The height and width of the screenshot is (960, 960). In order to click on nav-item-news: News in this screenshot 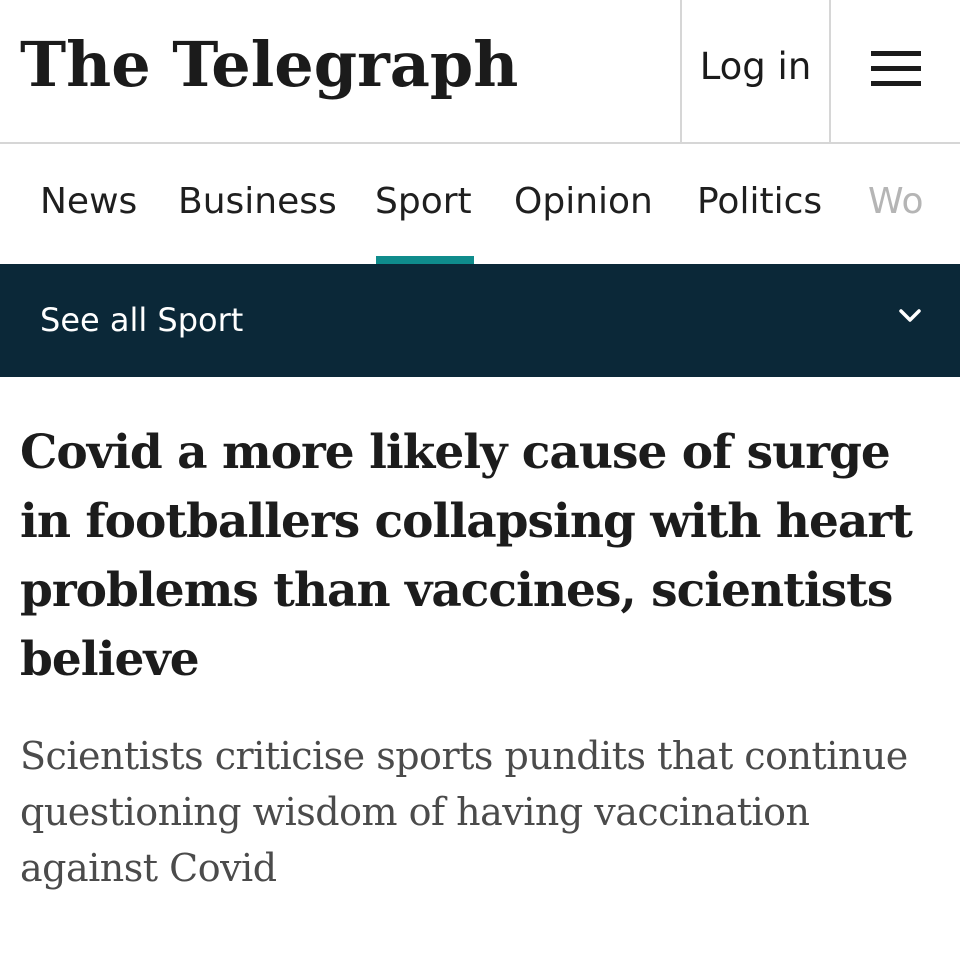, I will do `click(88, 202)`.